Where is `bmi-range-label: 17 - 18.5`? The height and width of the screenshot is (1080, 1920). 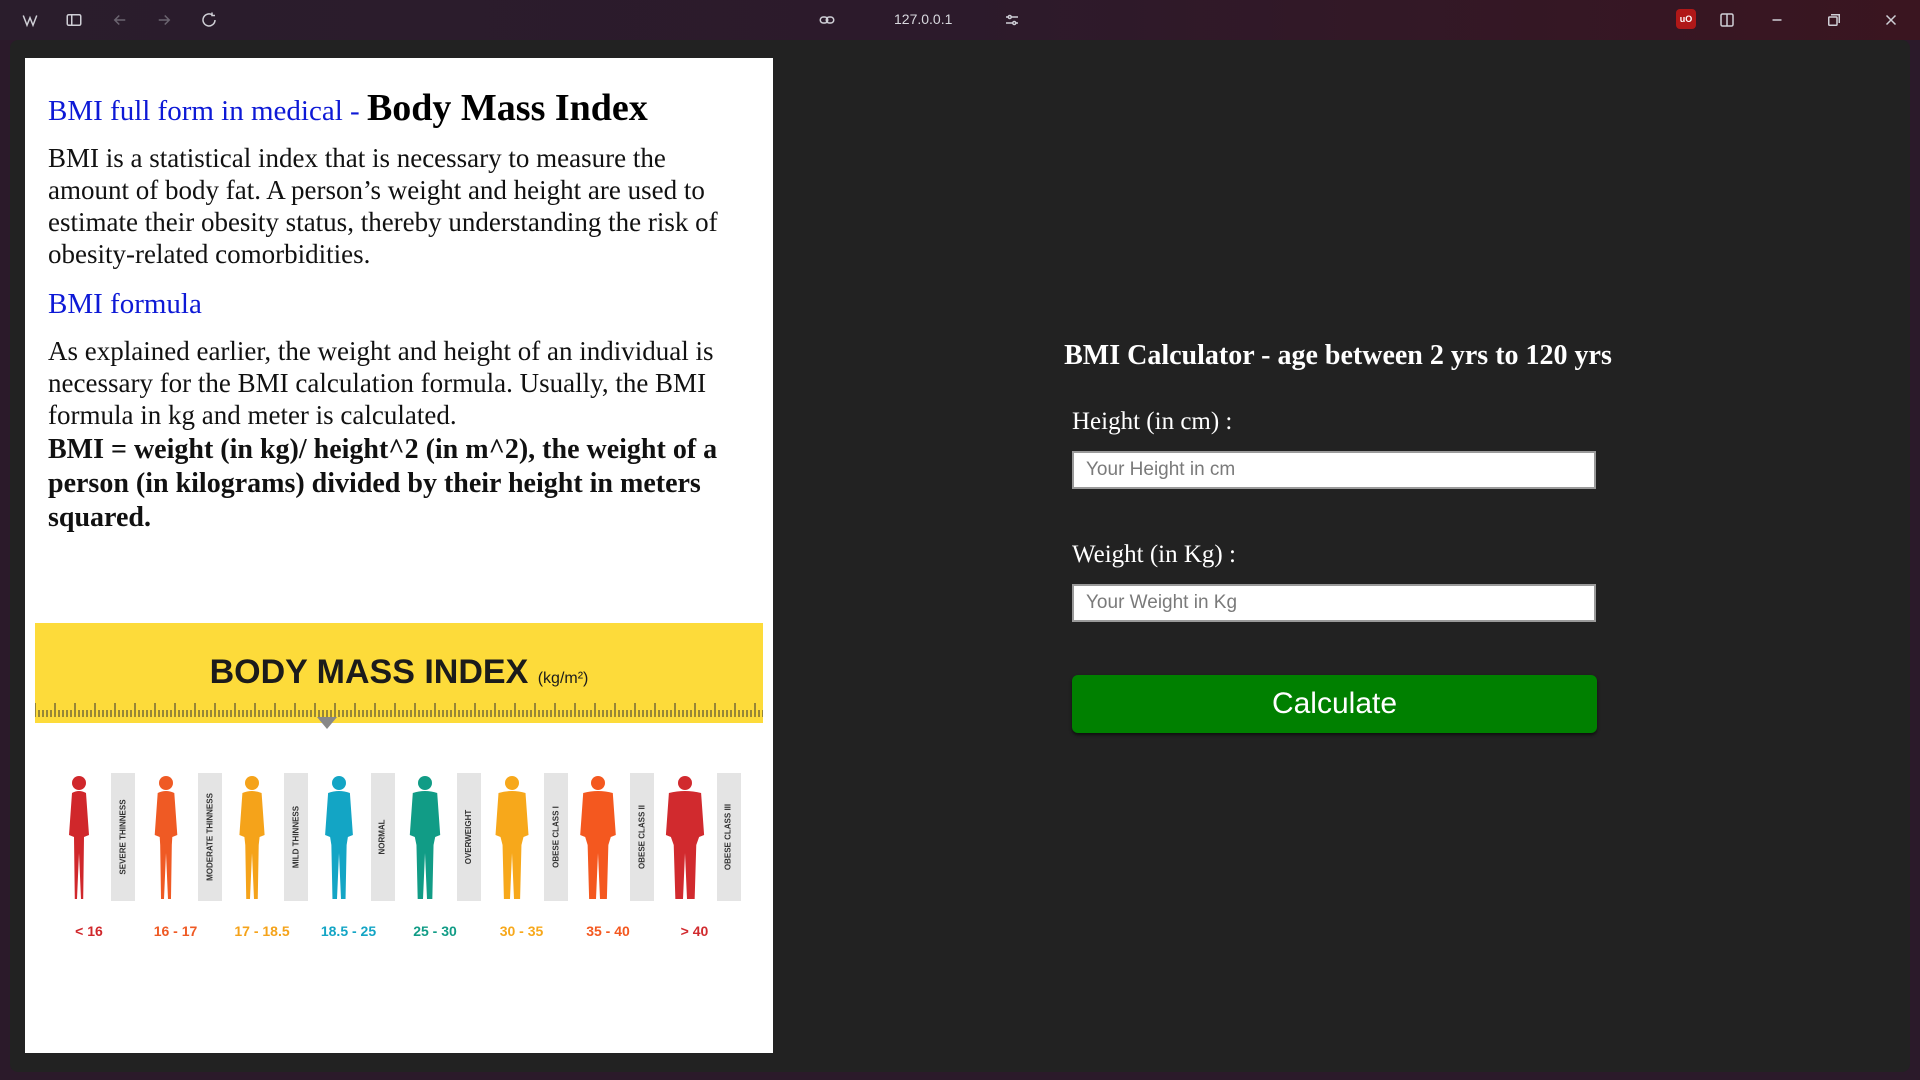 bmi-range-label: 17 - 18.5 is located at coordinates (262, 931).